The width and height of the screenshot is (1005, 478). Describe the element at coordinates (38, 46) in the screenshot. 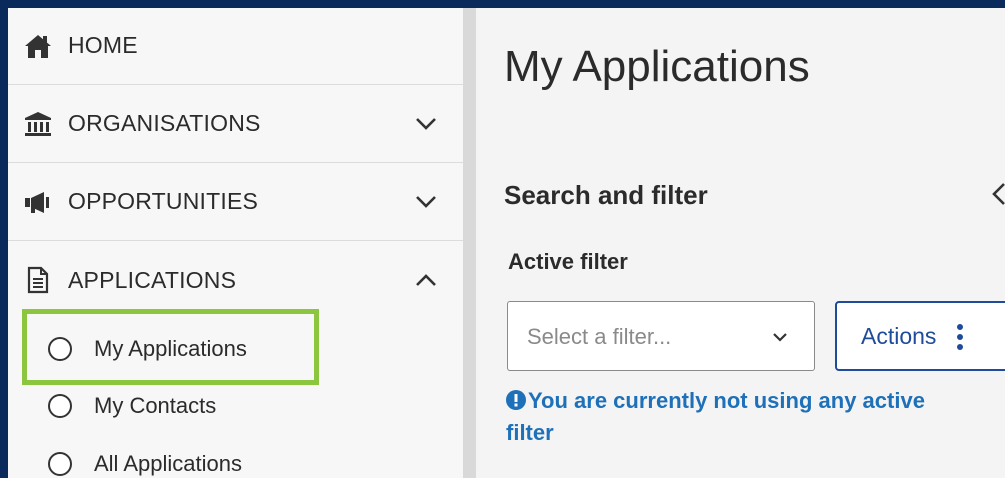

I see `home-icon` at that location.